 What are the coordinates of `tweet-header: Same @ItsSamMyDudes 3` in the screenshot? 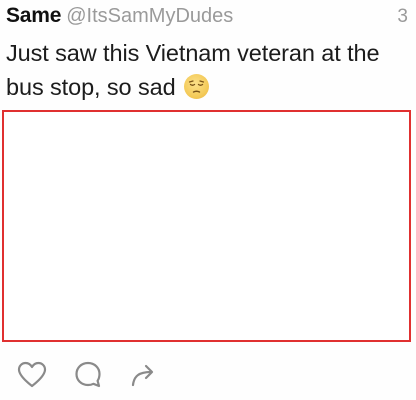 It's located at (208, 19).